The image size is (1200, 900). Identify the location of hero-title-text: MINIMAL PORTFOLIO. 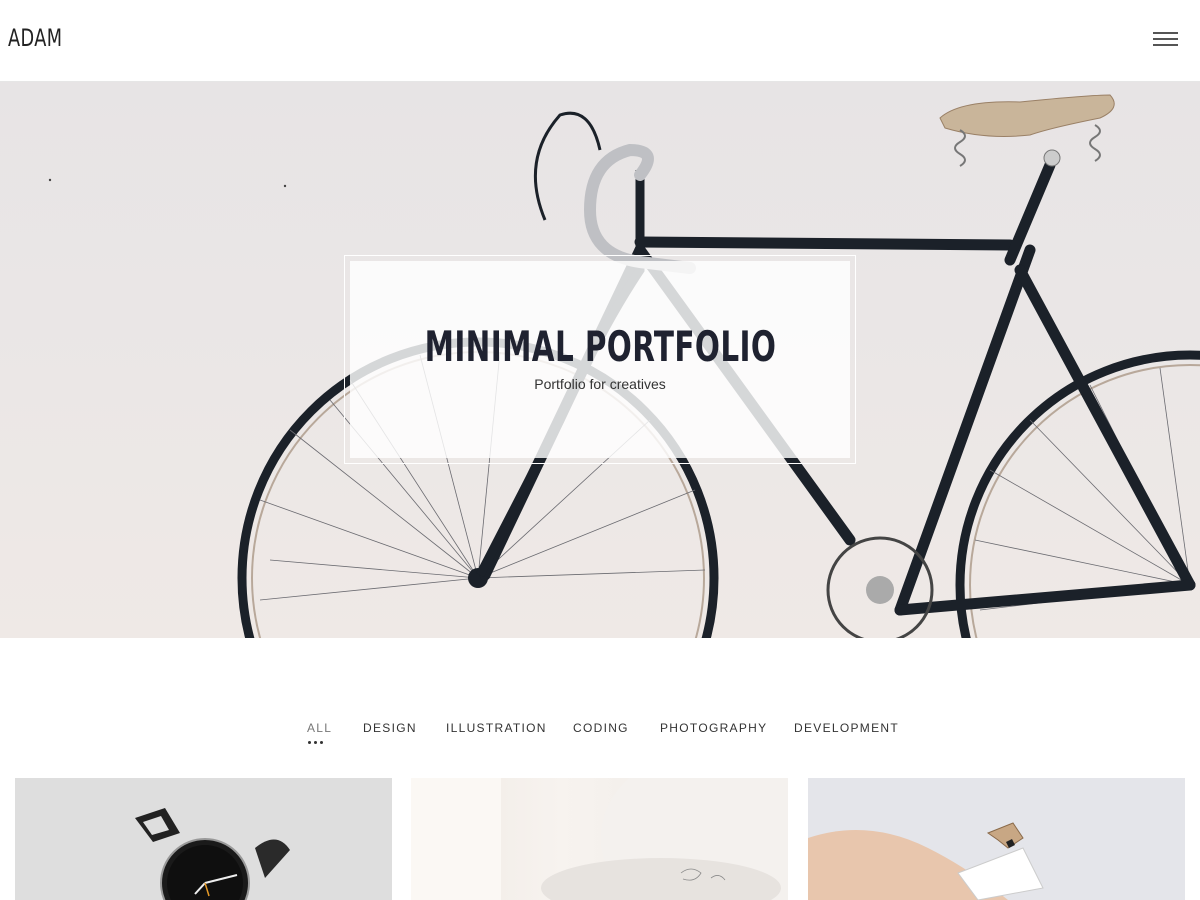
(600, 346).